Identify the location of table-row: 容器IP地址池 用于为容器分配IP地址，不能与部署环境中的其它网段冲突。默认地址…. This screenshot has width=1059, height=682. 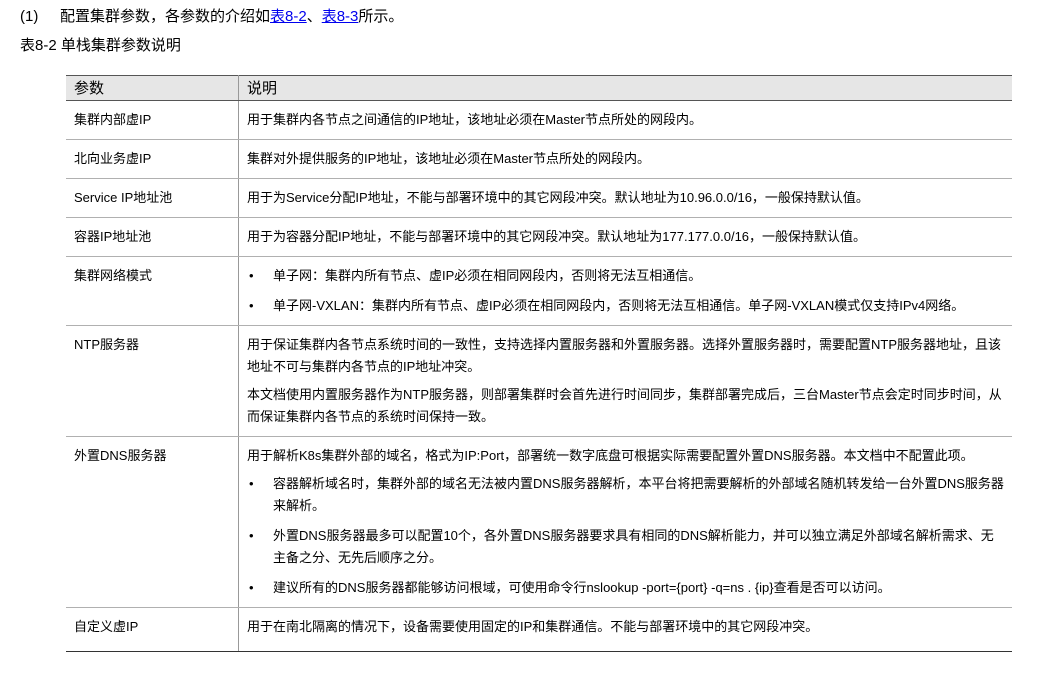
(539, 237).